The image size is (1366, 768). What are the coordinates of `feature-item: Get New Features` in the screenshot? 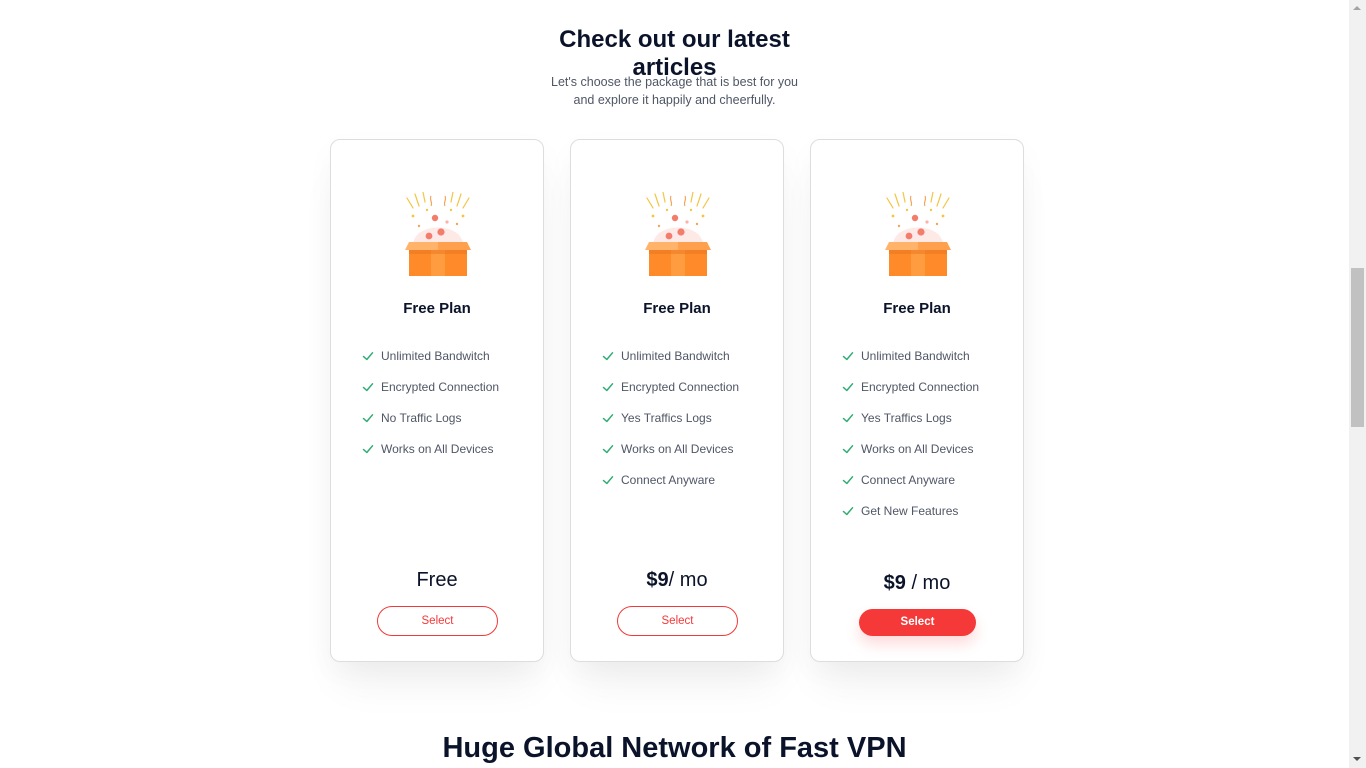 It's located at (910, 510).